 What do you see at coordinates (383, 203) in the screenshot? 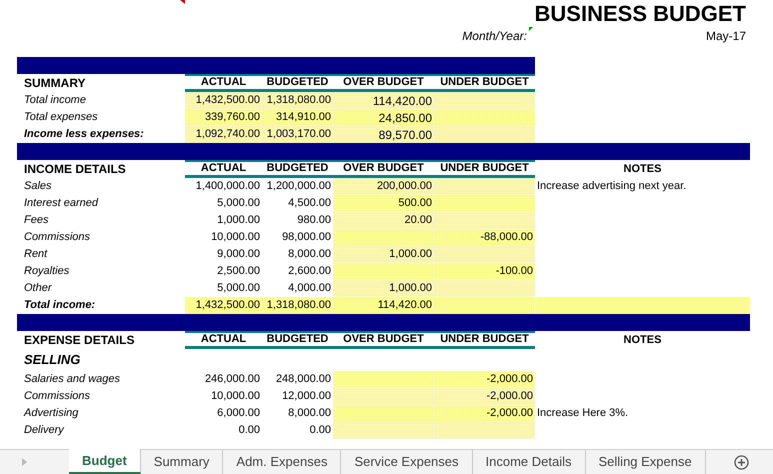
I see `table-cell: 500.00` at bounding box center [383, 203].